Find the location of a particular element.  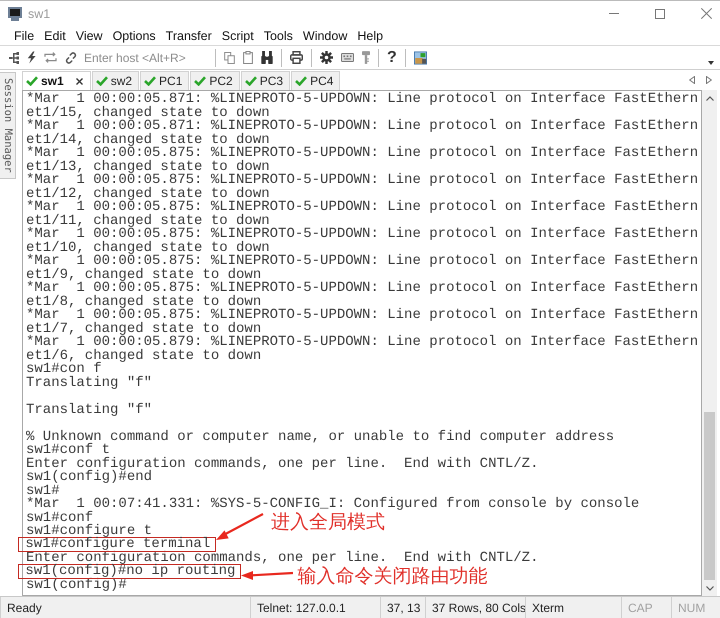

picture-icon is located at coordinates (420, 57).